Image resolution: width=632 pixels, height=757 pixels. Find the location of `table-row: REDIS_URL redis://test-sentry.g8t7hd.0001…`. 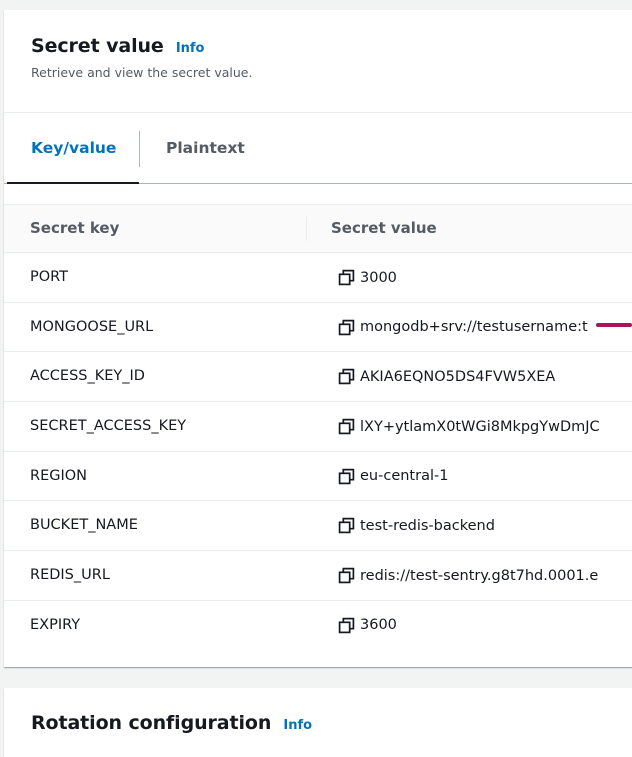

table-row: REDIS_URL redis://test-sentry.g8t7hd.0001… is located at coordinates (318, 576).